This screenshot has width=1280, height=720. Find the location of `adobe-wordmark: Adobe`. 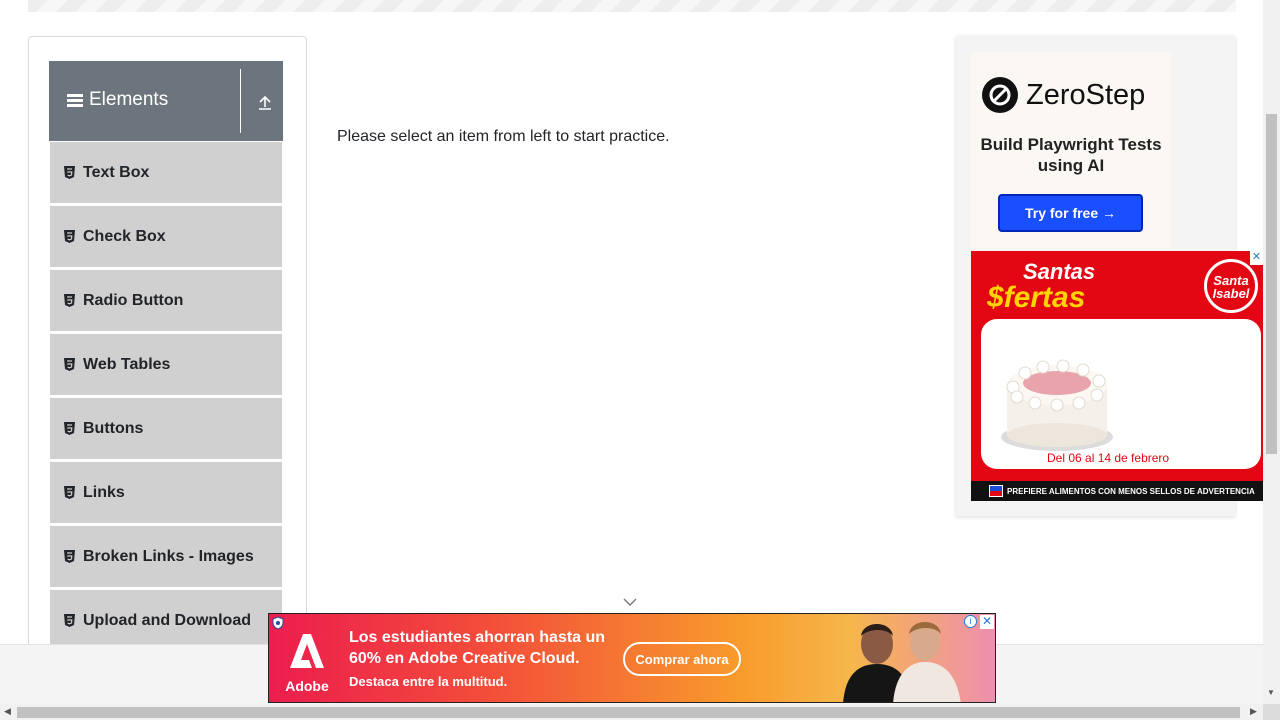

adobe-wordmark: Adobe is located at coordinates (307, 686).